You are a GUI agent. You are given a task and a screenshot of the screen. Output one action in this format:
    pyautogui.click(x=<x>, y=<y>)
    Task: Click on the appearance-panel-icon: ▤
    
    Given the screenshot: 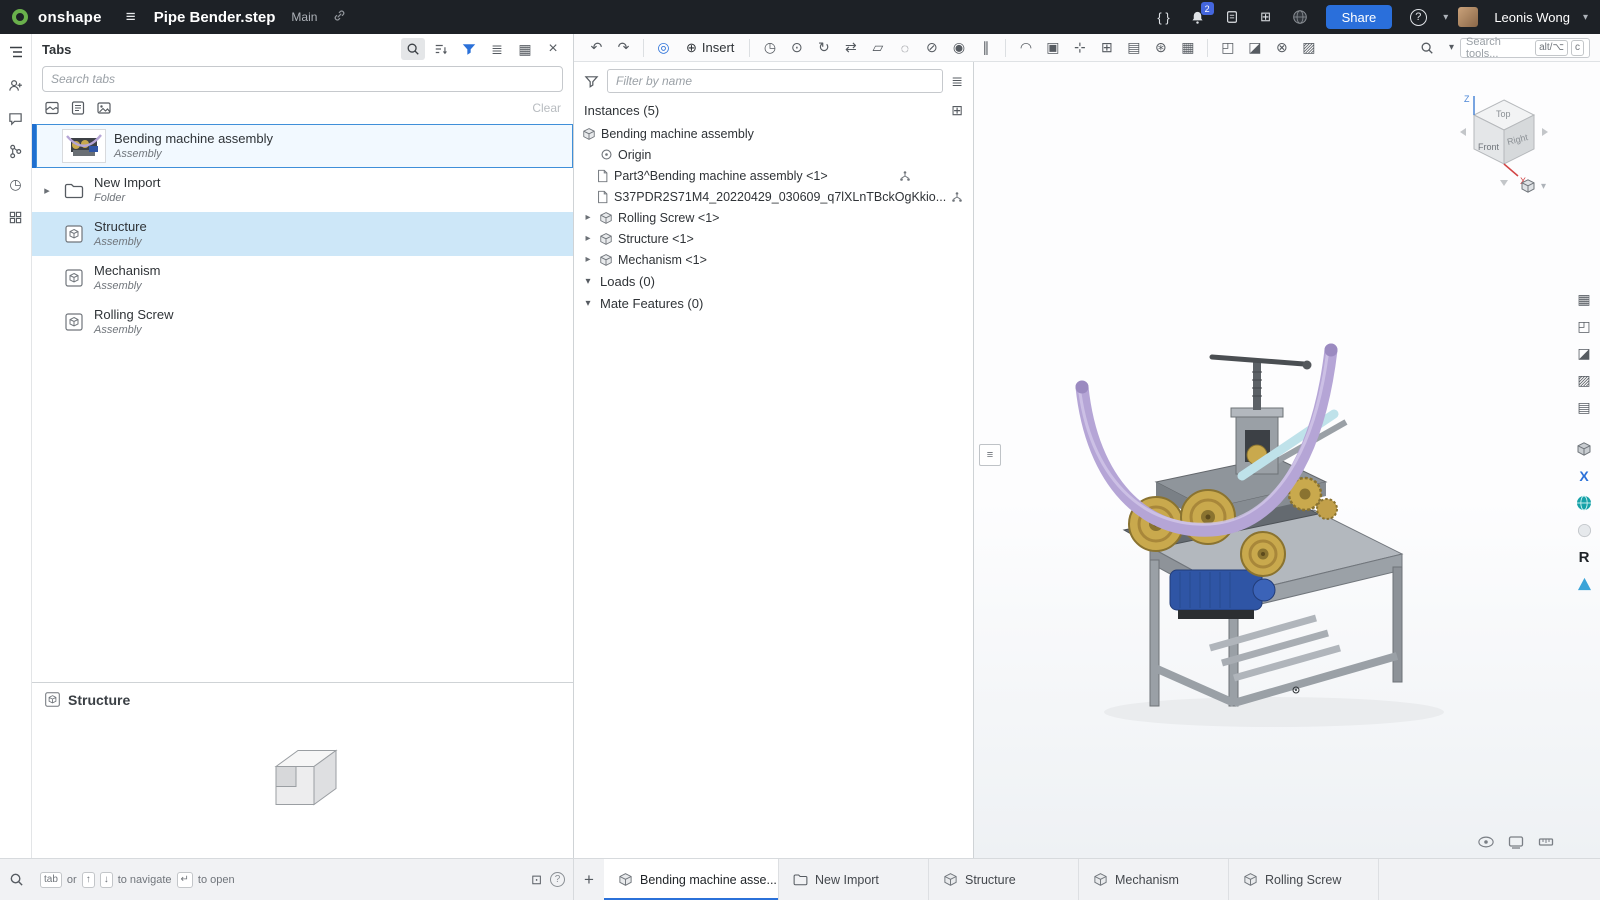 What is the action you would take?
    pyautogui.click(x=1584, y=407)
    